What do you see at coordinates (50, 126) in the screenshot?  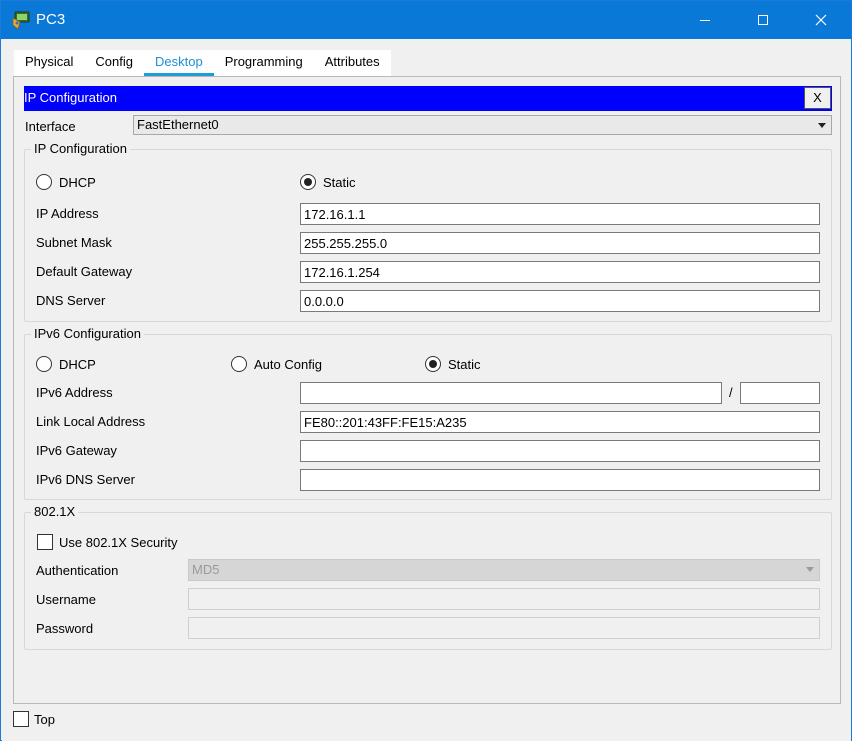 I see `interface-label: Interface` at bounding box center [50, 126].